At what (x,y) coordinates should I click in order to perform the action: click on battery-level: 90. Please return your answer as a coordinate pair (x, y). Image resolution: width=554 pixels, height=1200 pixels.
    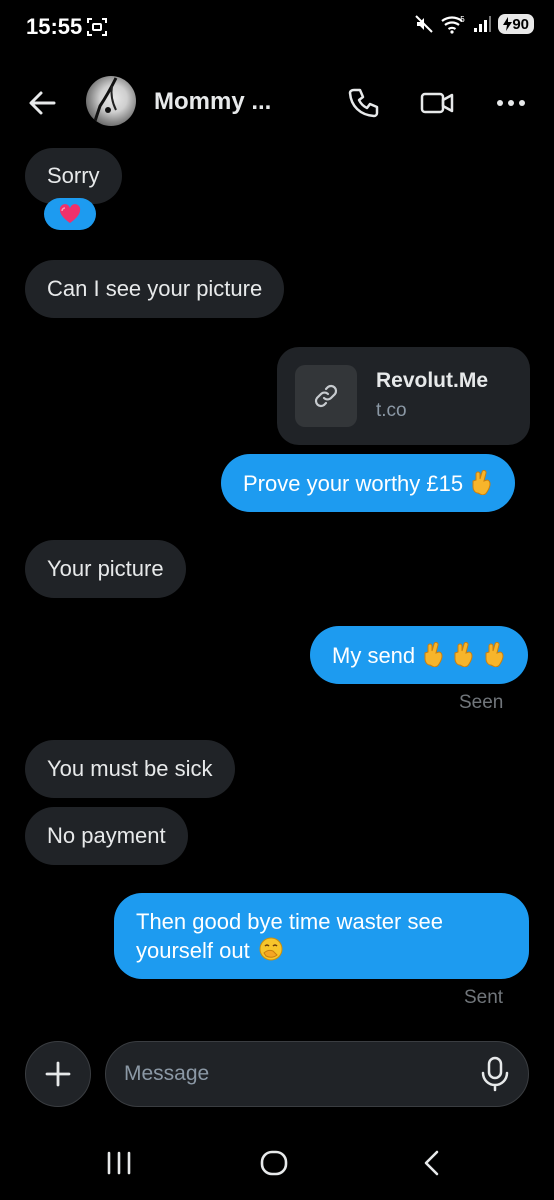
    Looking at the image, I should click on (520, 24).